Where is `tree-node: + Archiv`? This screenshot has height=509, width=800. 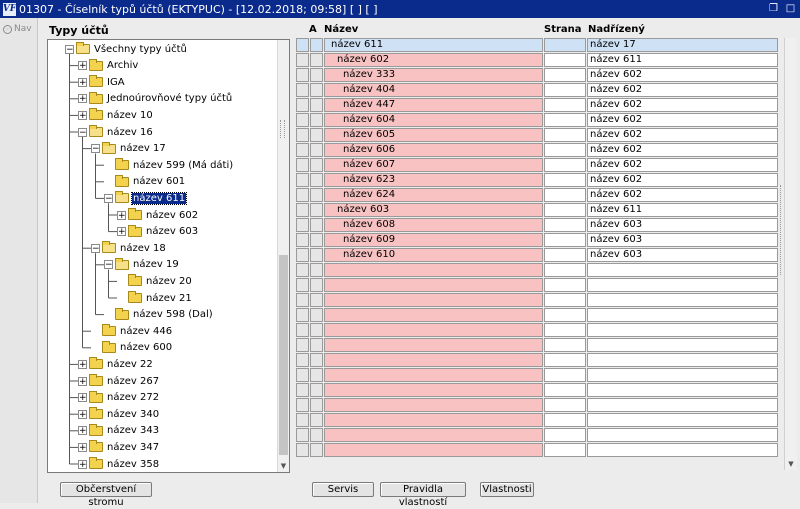 tree-node: + Archiv is located at coordinates (108, 66).